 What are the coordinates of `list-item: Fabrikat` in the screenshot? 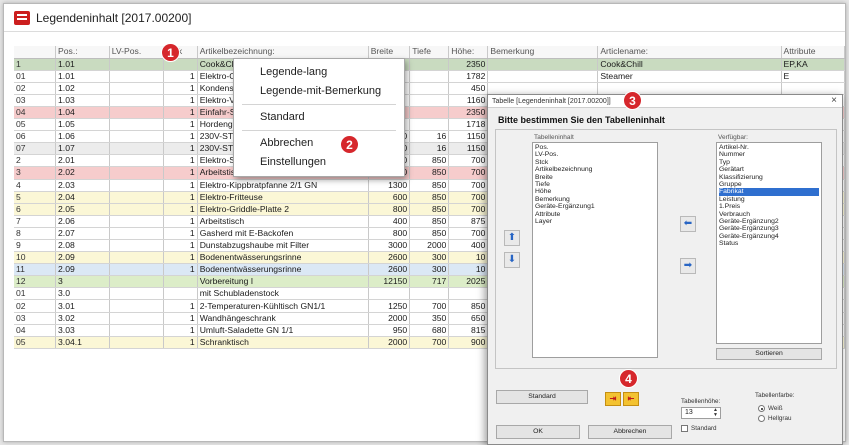 It's located at (769, 192).